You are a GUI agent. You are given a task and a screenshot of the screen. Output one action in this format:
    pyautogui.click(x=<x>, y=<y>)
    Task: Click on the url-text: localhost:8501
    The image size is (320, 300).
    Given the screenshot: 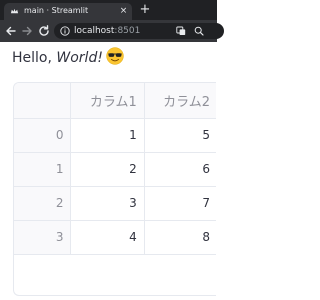 What is the action you would take?
    pyautogui.click(x=107, y=31)
    